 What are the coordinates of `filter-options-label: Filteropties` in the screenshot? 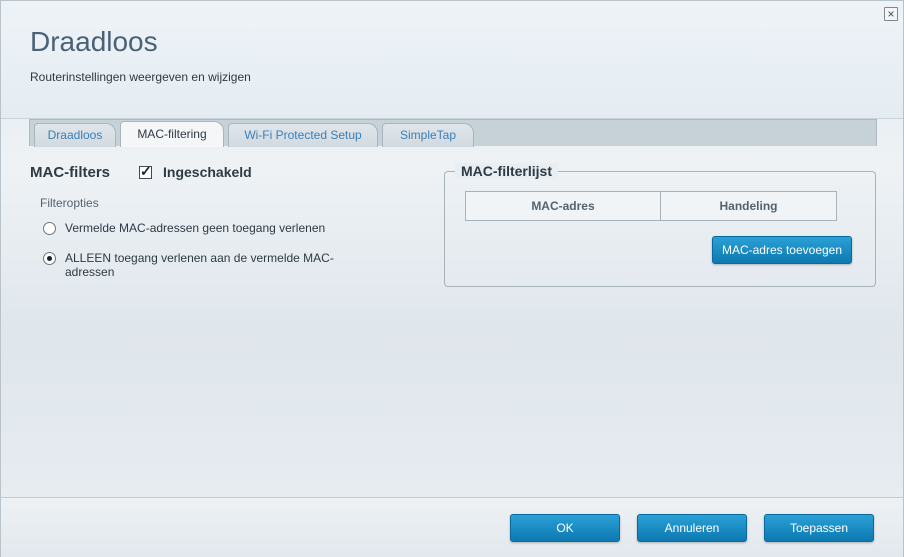 It's located at (69, 203).